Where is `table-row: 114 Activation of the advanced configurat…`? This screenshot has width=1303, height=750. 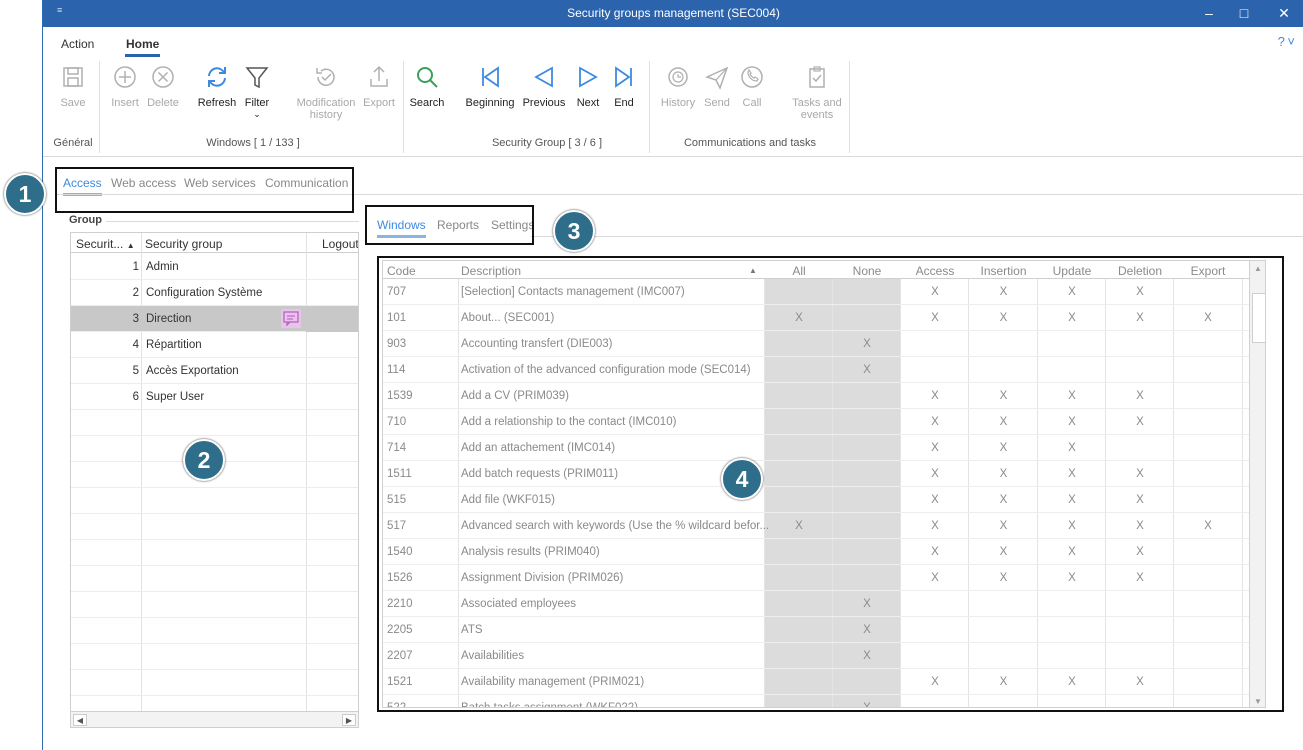 table-row: 114 Activation of the advanced configurat… is located at coordinates (824, 370).